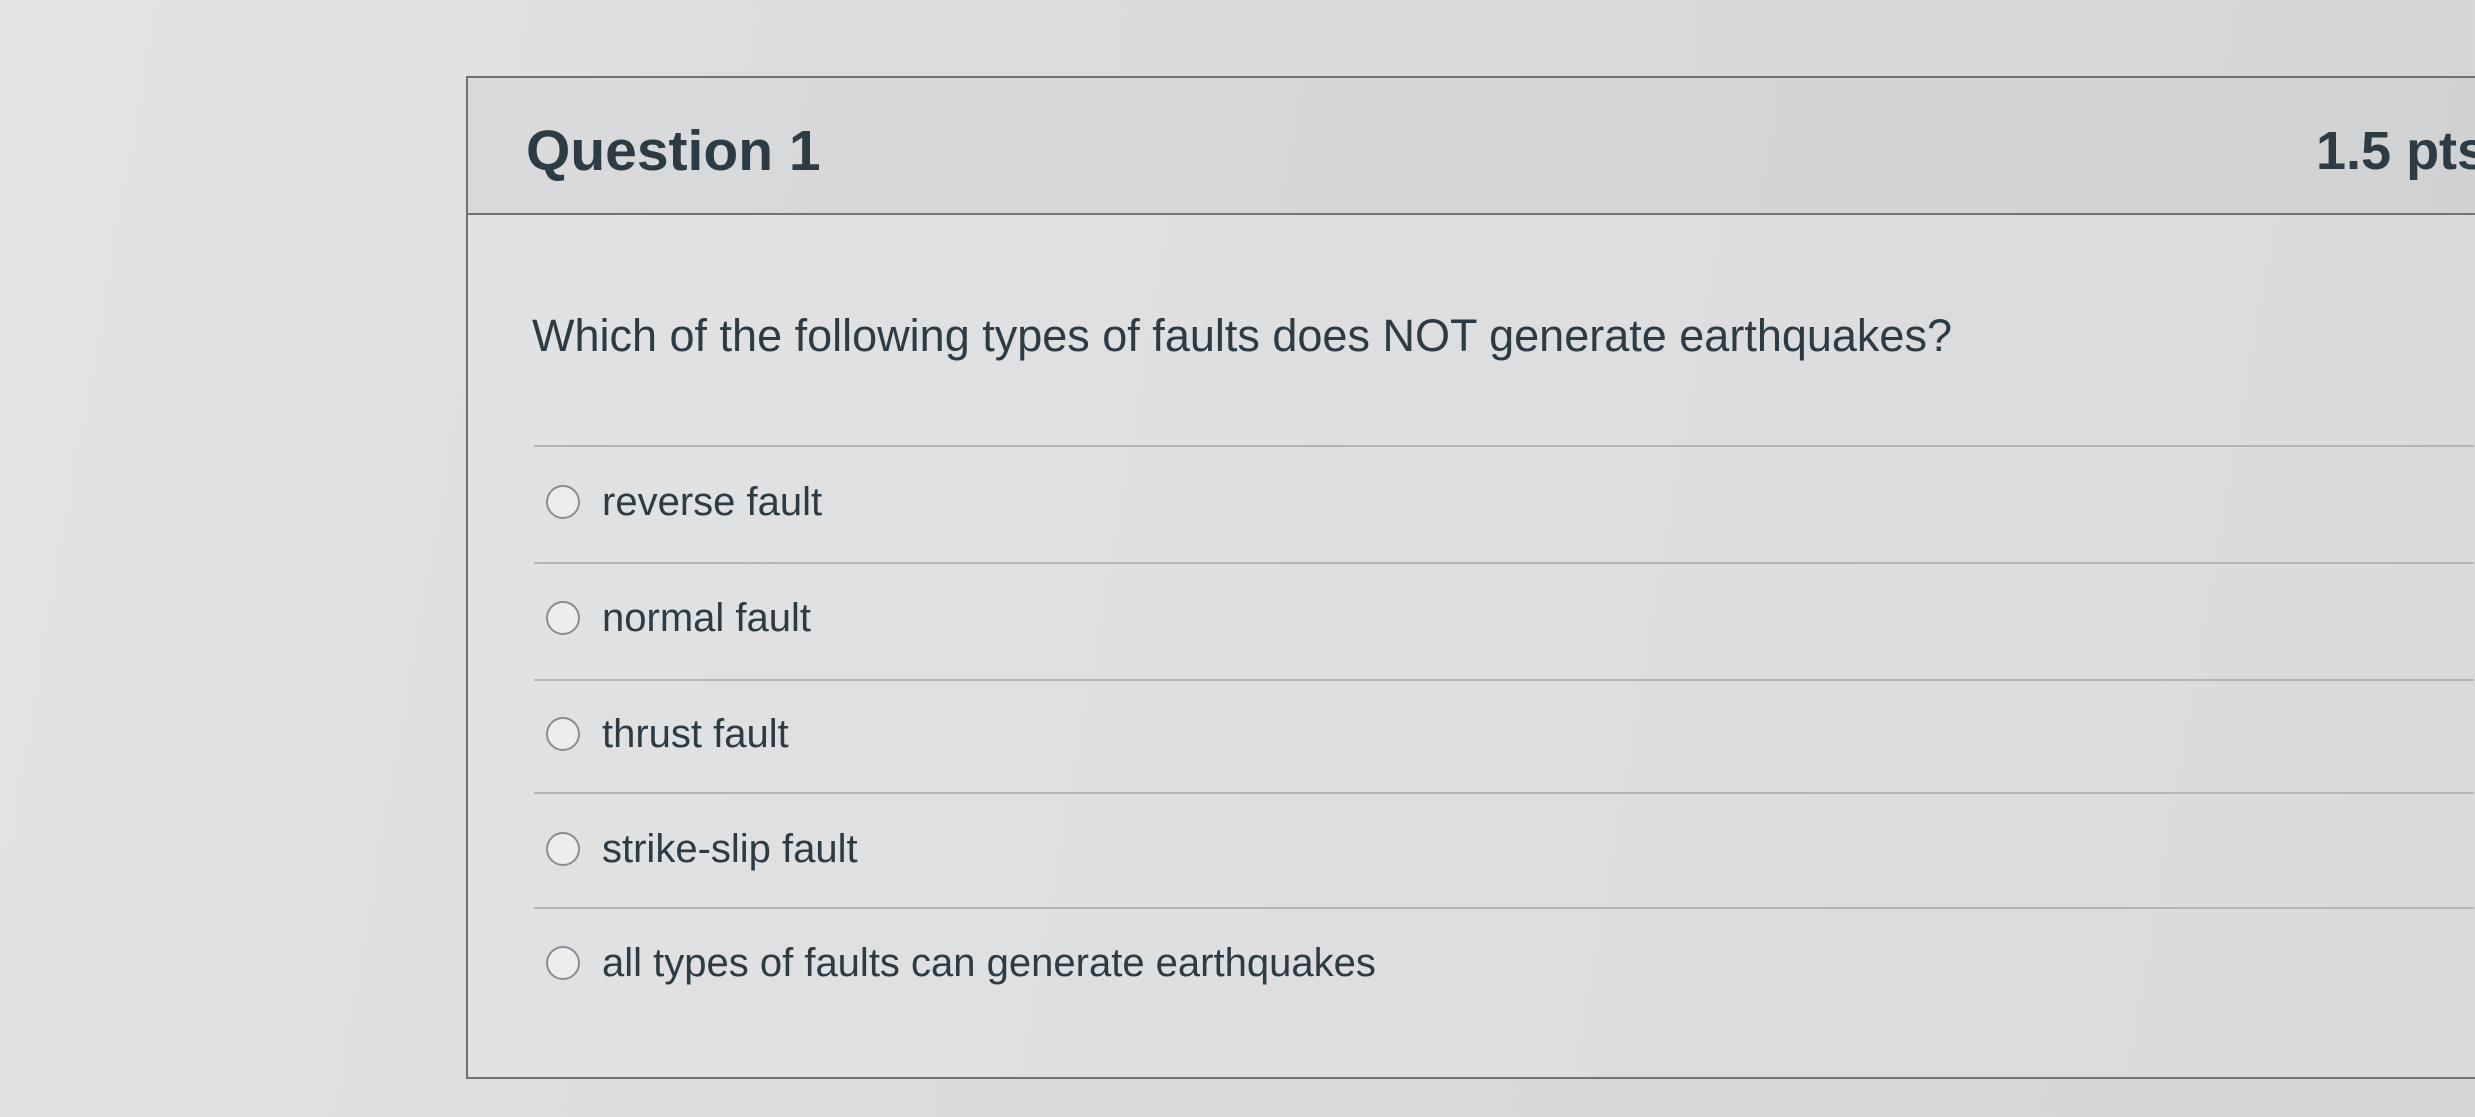  What do you see at coordinates (695, 733) in the screenshot?
I see `answer-label: thrust fault` at bounding box center [695, 733].